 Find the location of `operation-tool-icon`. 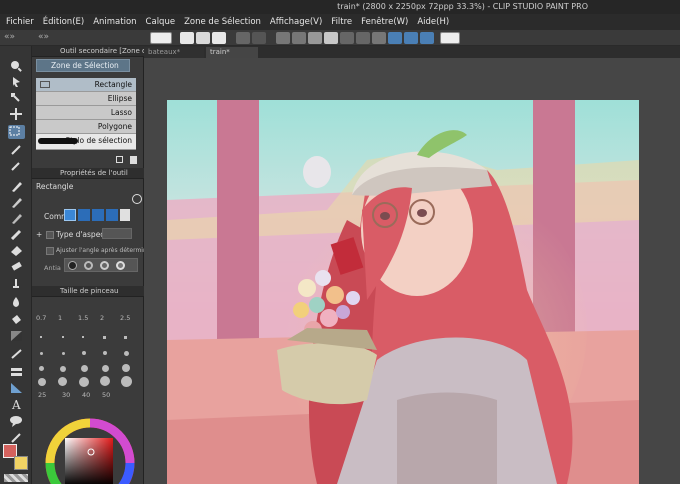

operation-tool-icon is located at coordinates (16, 98).